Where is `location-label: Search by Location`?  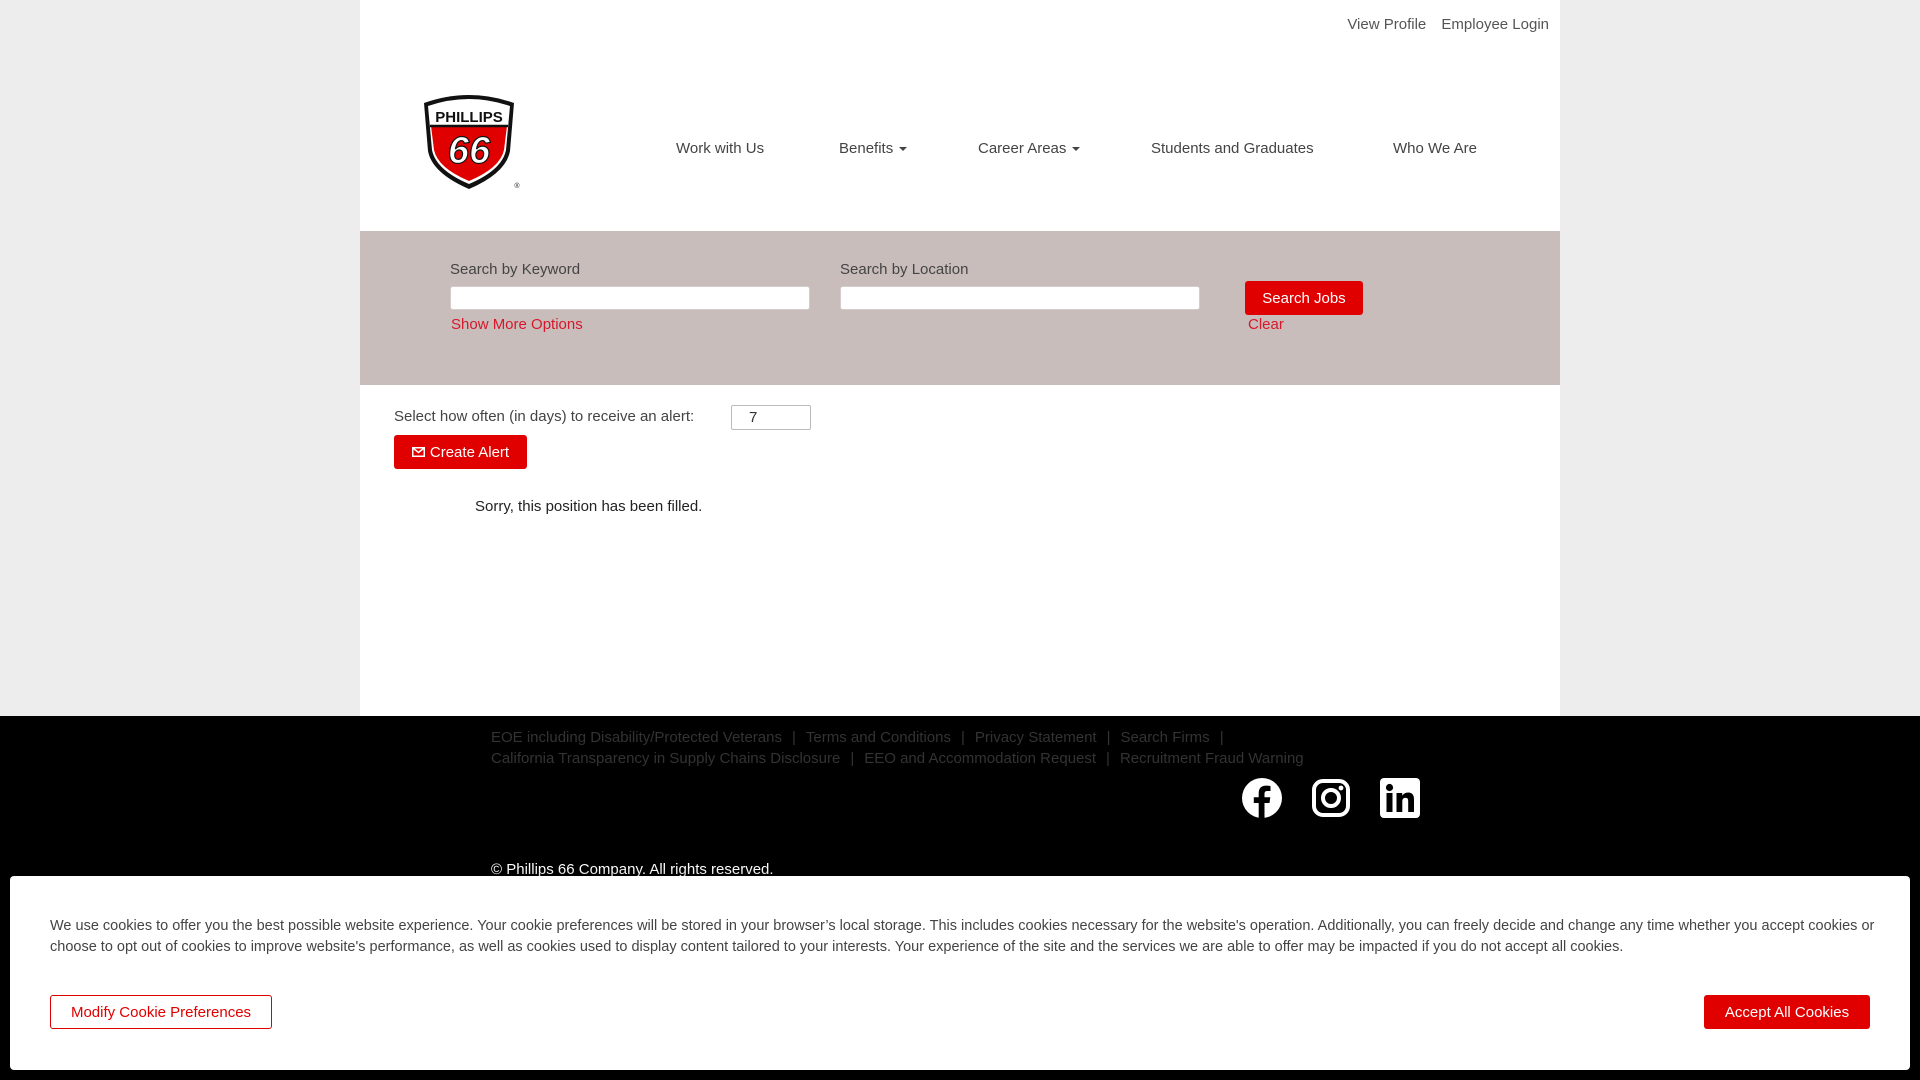 location-label: Search by Location is located at coordinates (904, 269).